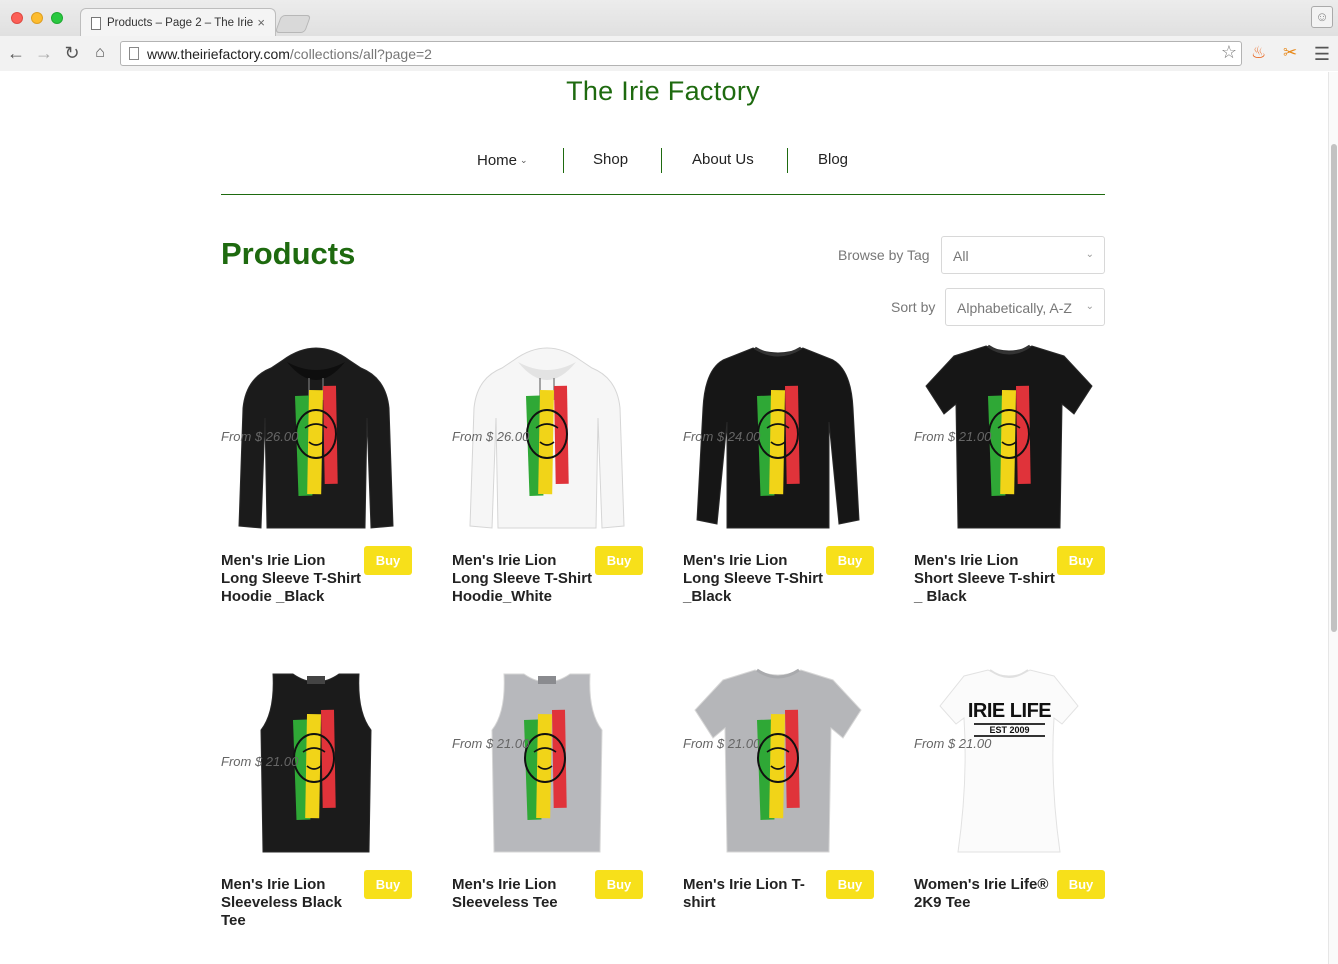  Describe the element at coordinates (722, 436) in the screenshot. I see `product-price: From $ 24.00` at that location.